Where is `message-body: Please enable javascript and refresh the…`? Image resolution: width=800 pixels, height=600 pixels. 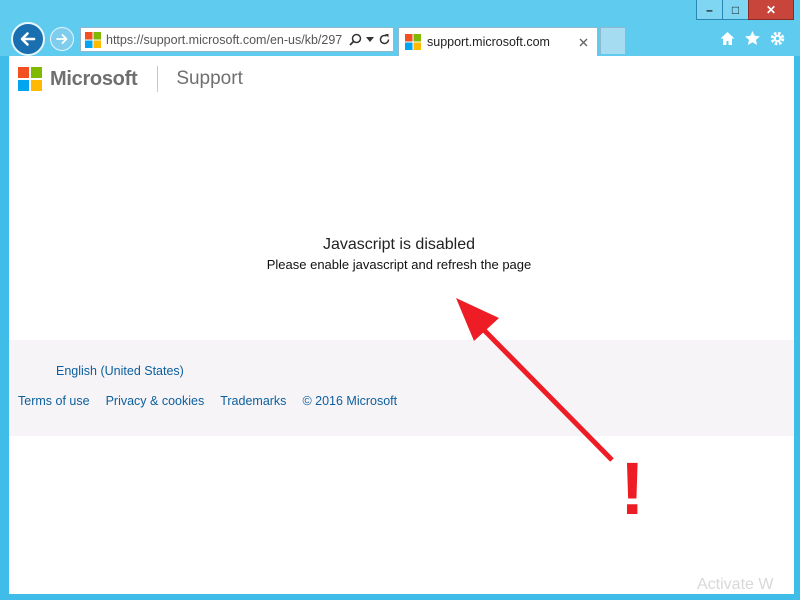
message-body: Please enable javascript and refresh the… is located at coordinates (399, 264).